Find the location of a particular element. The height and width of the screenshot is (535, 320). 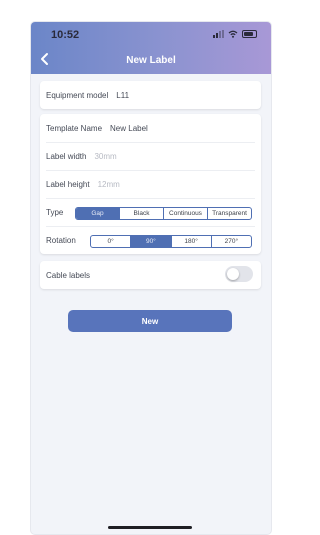

label-width-row: Label width 30mm is located at coordinates (150, 156).